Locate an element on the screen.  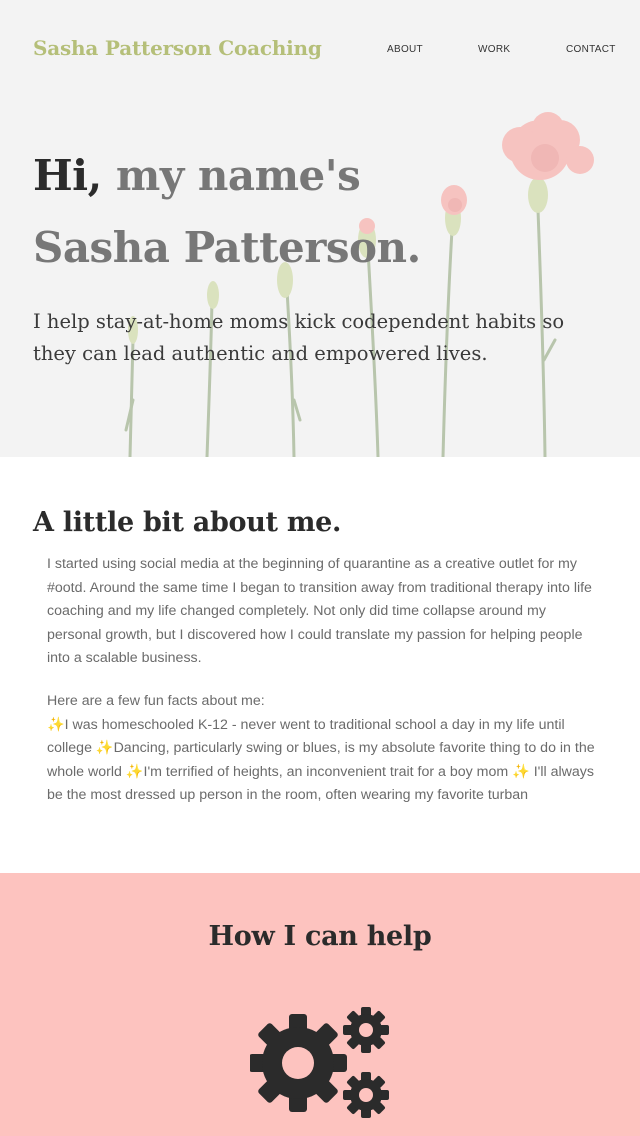
hero-title-rest: my name's is located at coordinates (231, 175).